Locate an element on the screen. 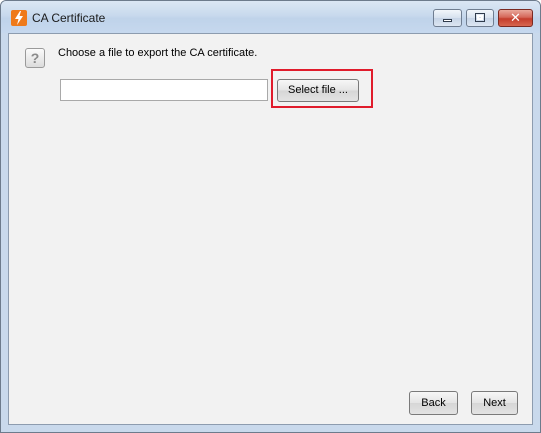  close-button: ✕ is located at coordinates (515, 18).